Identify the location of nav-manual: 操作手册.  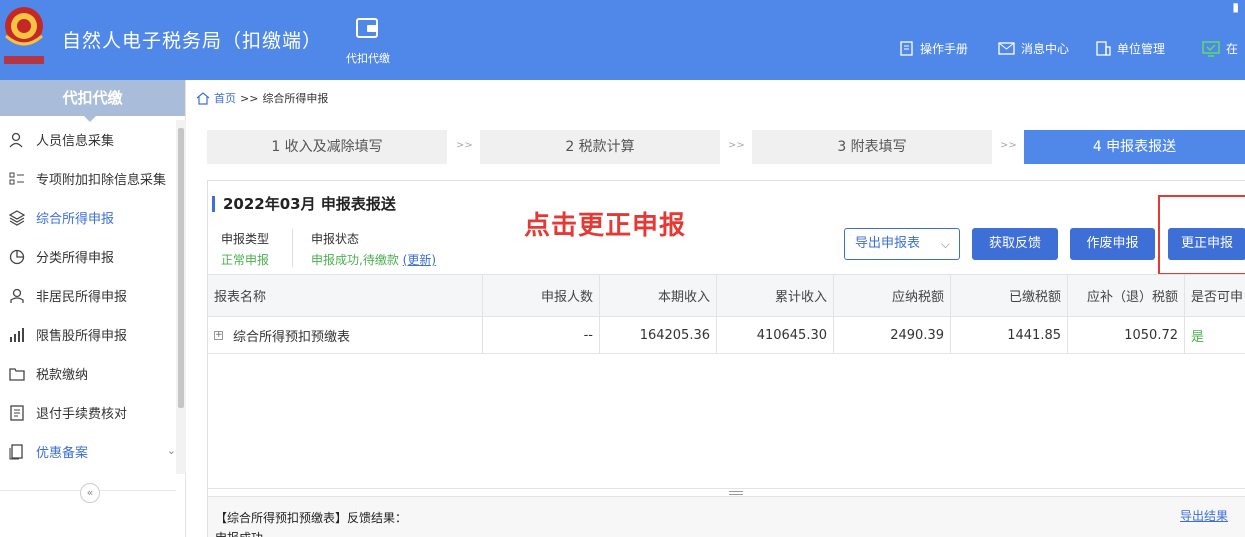
(934, 48).